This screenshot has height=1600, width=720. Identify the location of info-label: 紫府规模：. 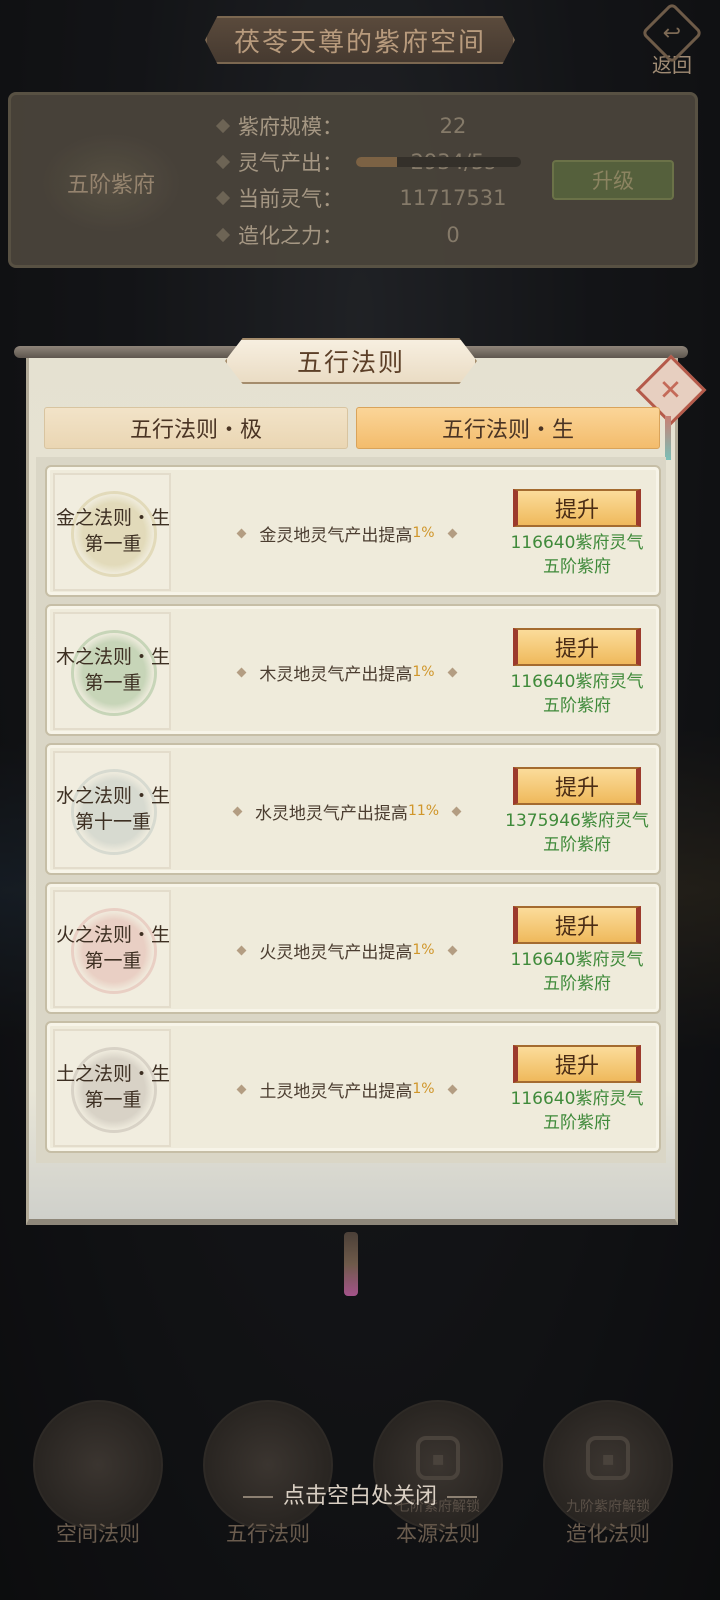
(290, 127).